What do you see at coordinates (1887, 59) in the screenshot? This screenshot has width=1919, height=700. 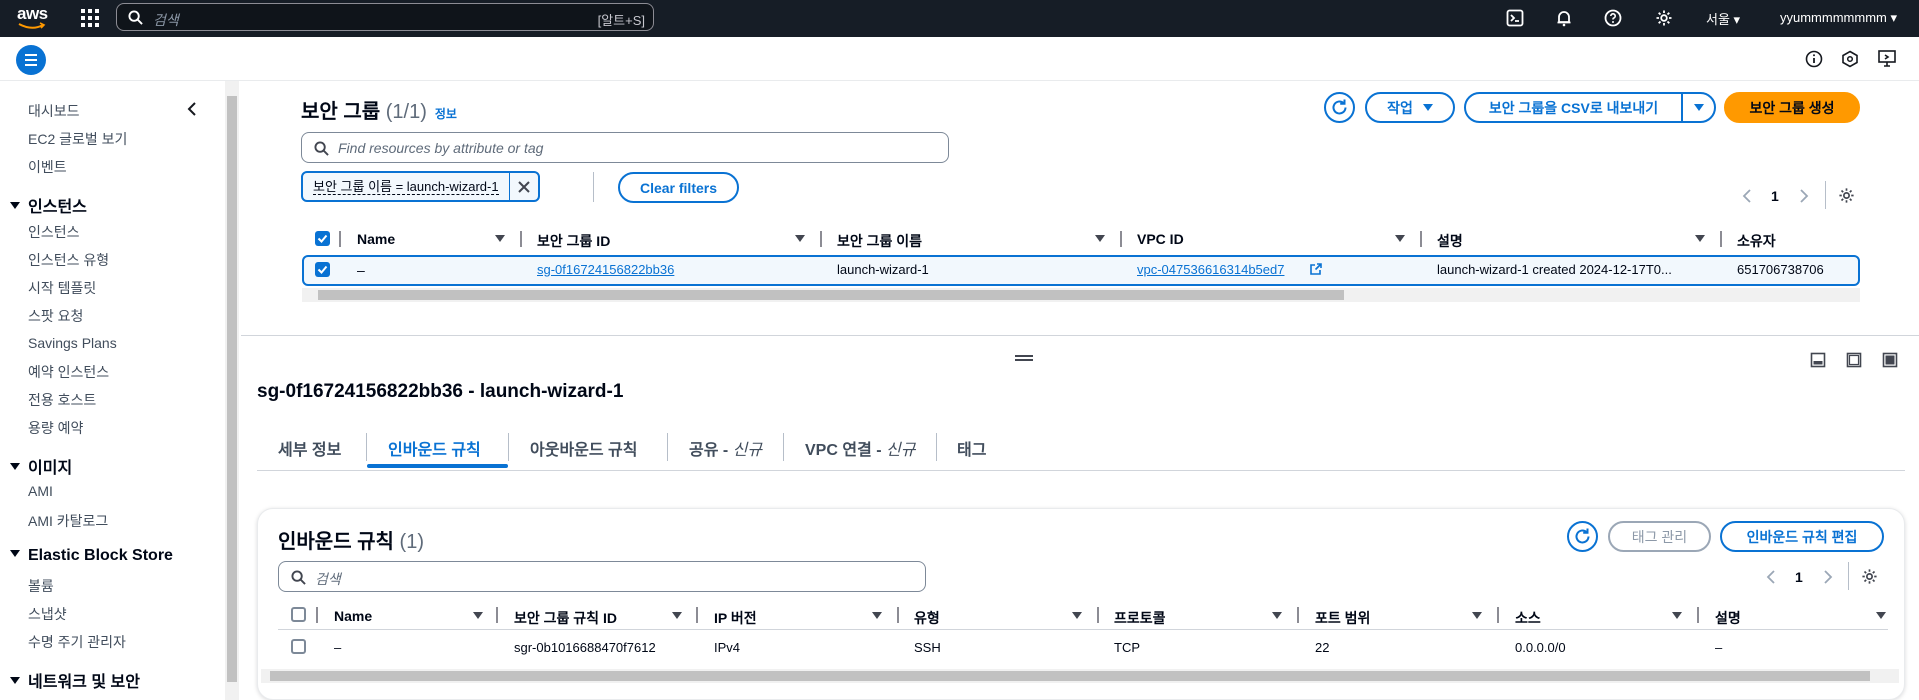 I see `screen-share-icon` at bounding box center [1887, 59].